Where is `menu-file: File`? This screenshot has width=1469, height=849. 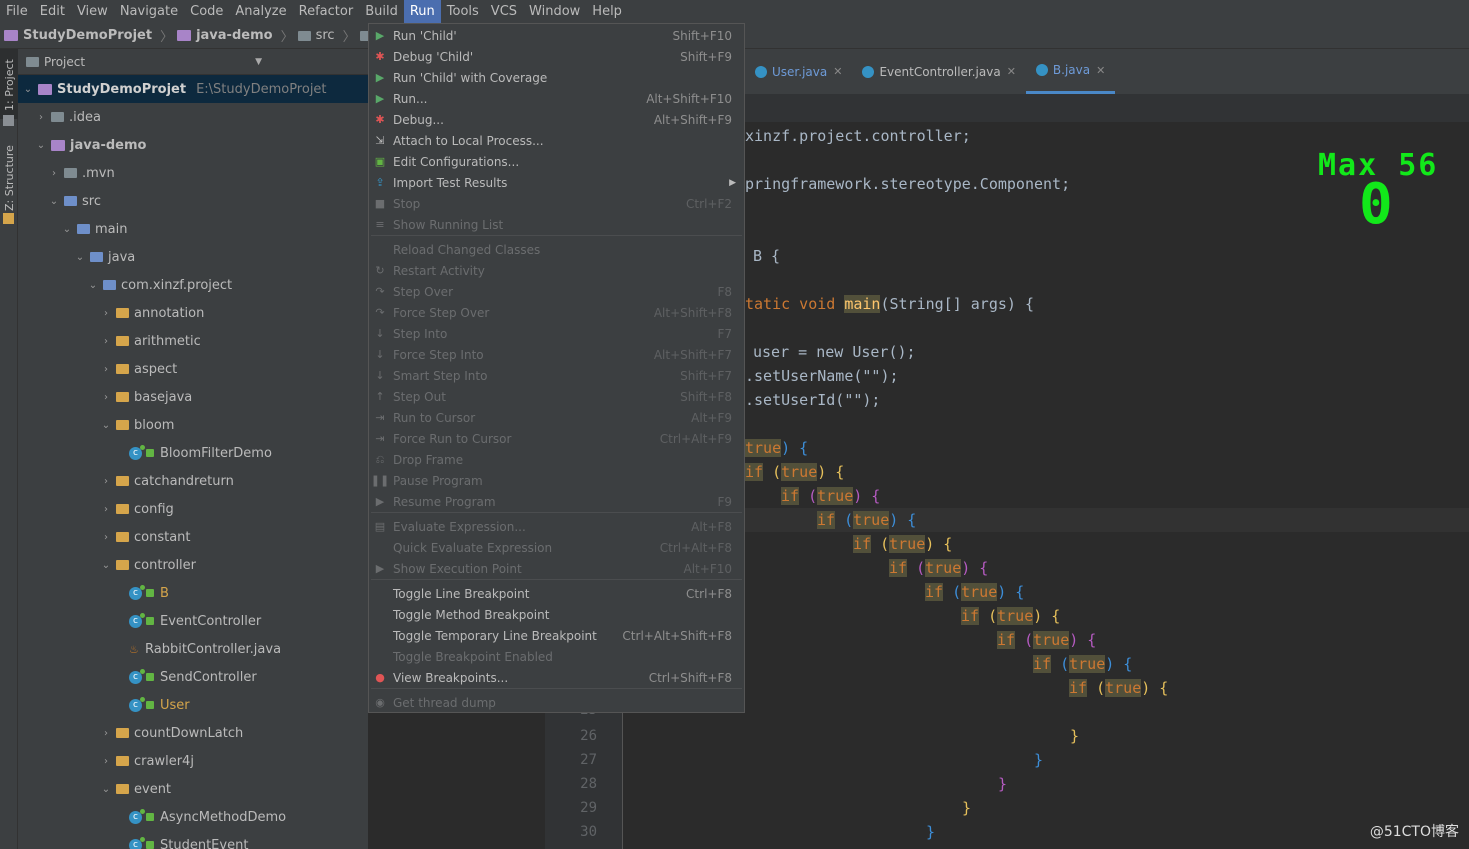 menu-file: File is located at coordinates (17, 11).